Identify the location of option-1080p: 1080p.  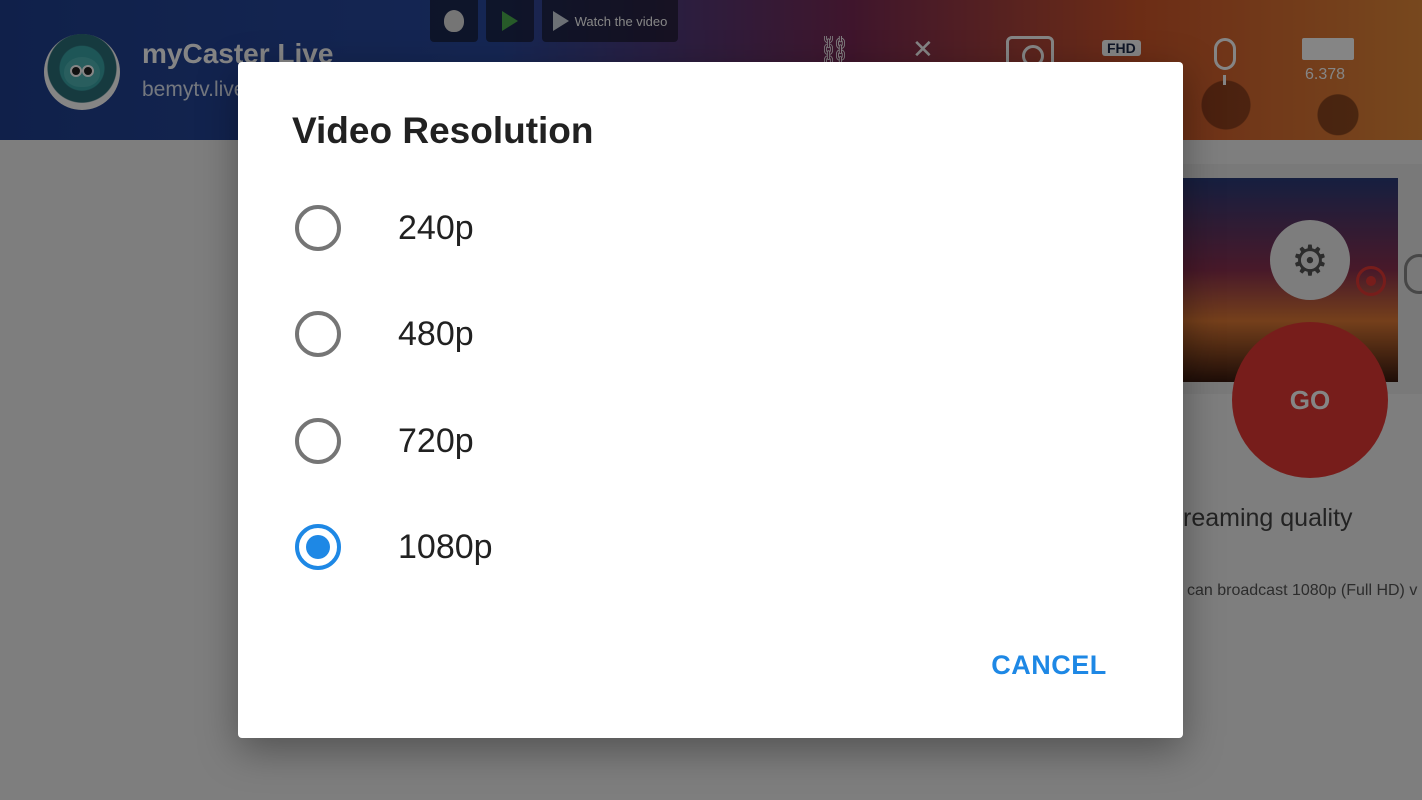
(710, 547).